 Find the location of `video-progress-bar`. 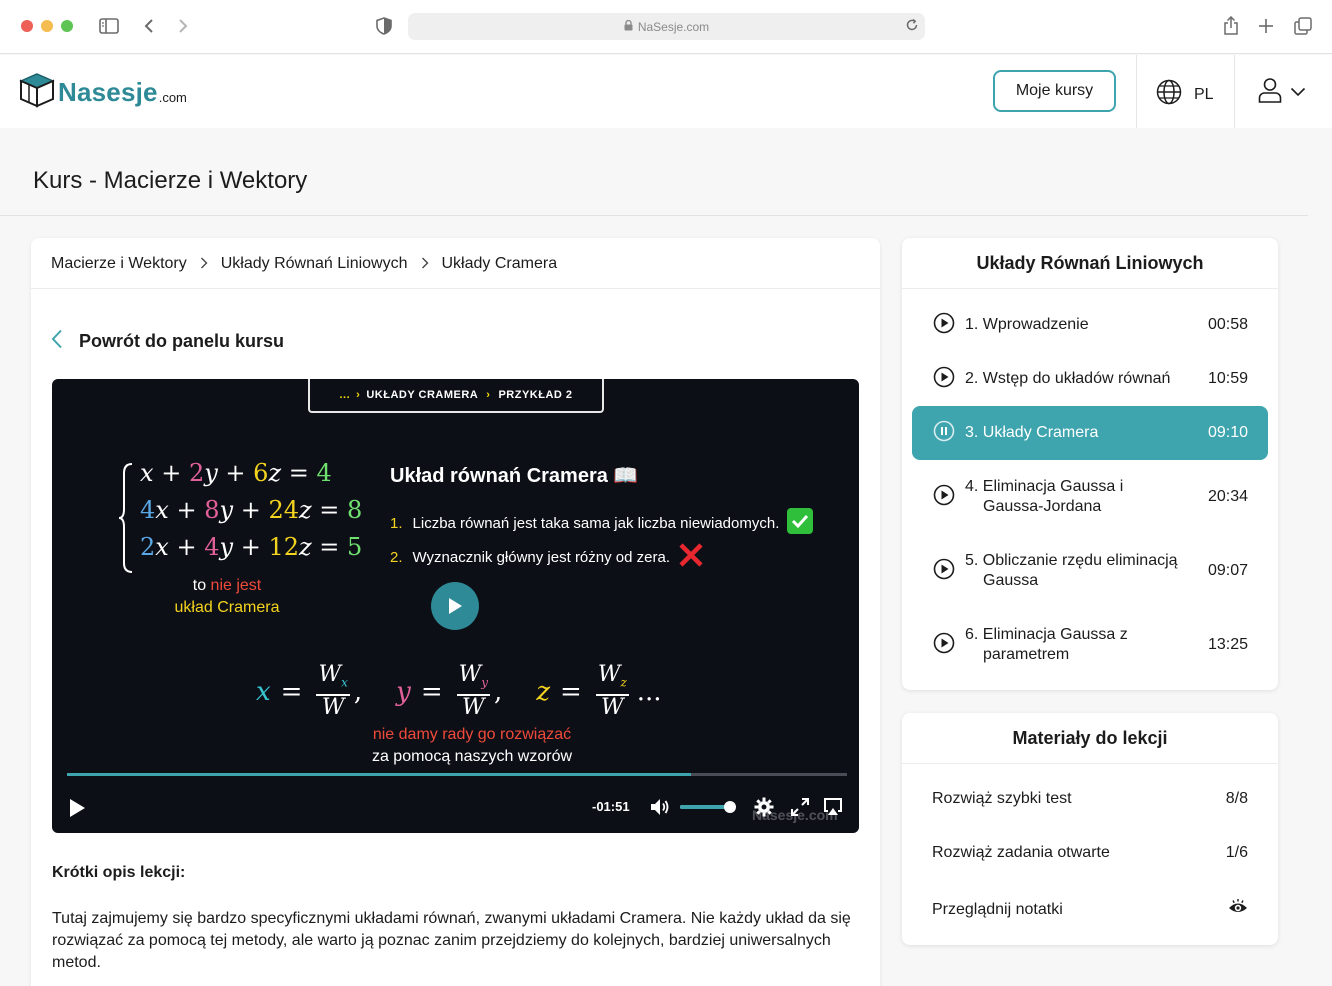

video-progress-bar is located at coordinates (457, 774).